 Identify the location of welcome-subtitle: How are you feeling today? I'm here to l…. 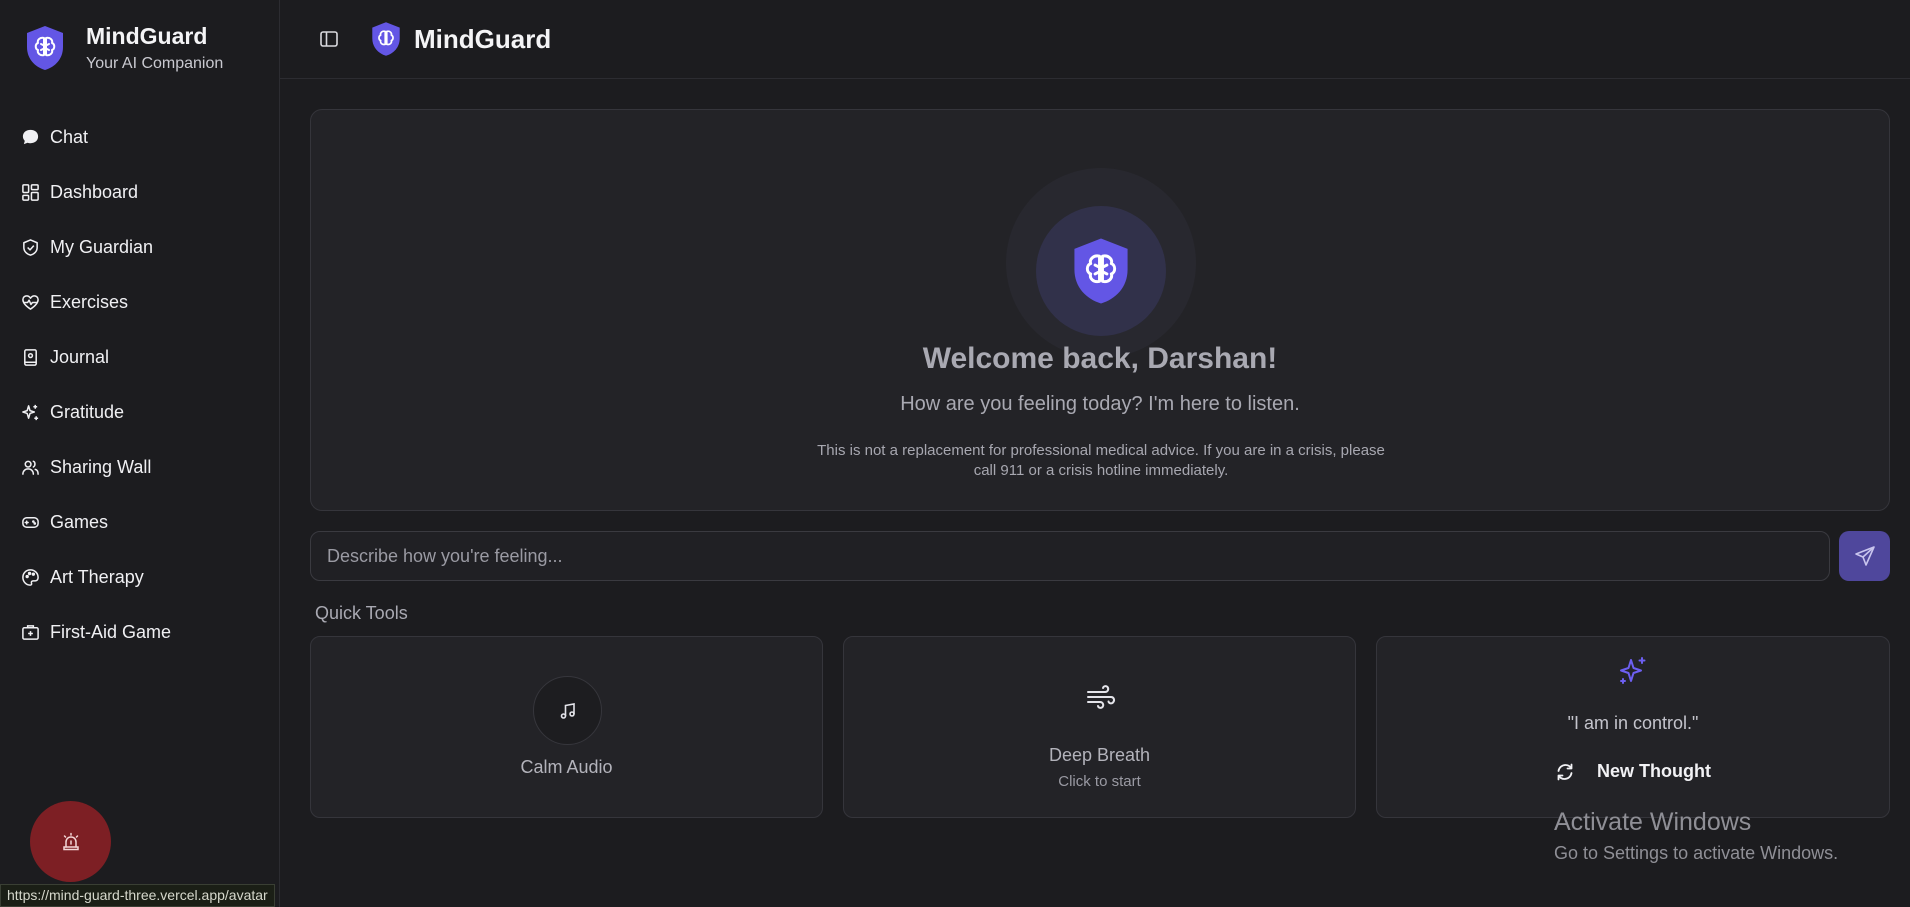
(1100, 404).